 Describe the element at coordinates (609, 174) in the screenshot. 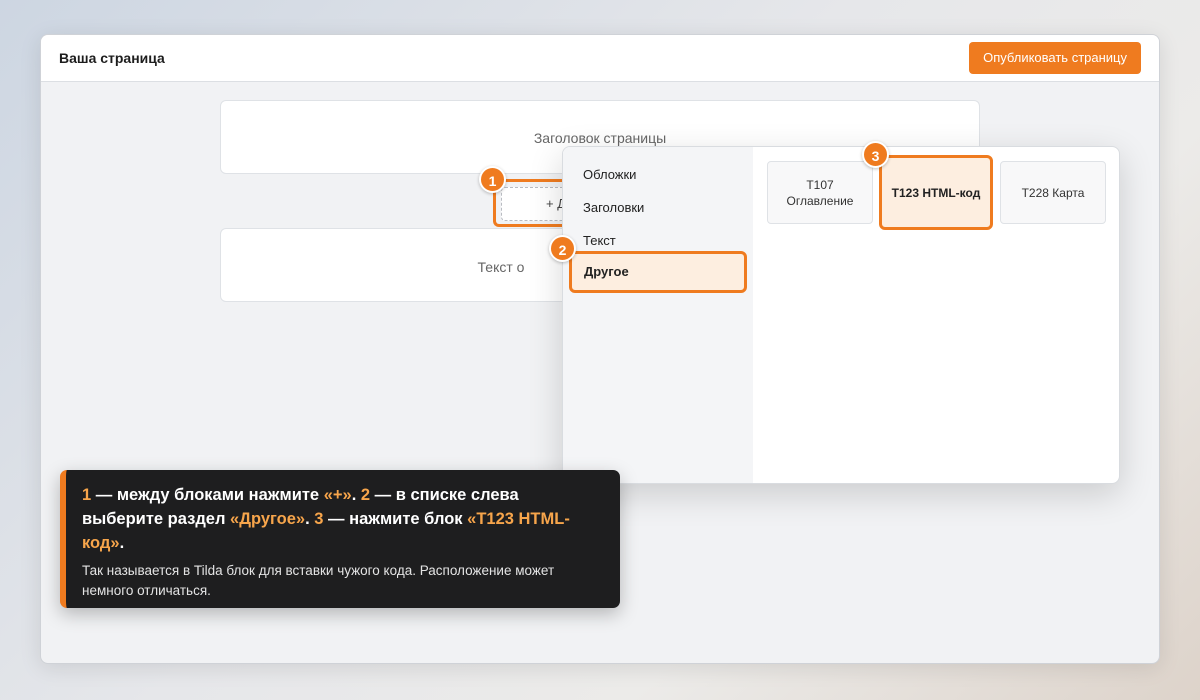

I see `category-covers: Обложки` at that location.